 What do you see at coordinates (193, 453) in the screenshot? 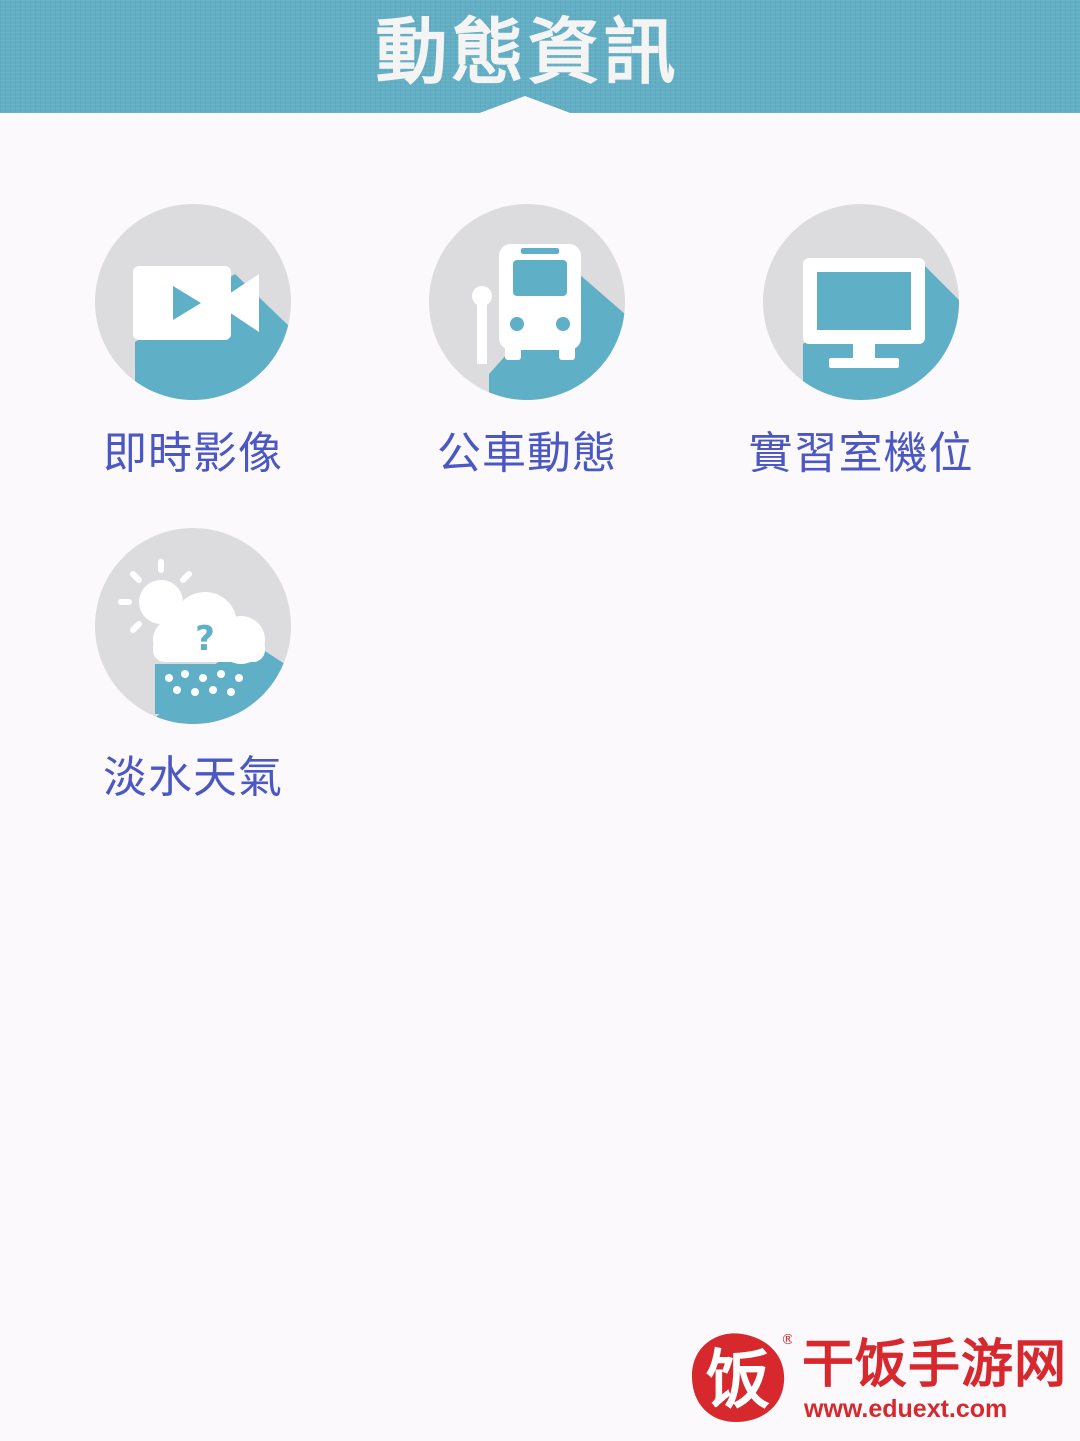
I see `menu-item-label: 即時影像` at bounding box center [193, 453].